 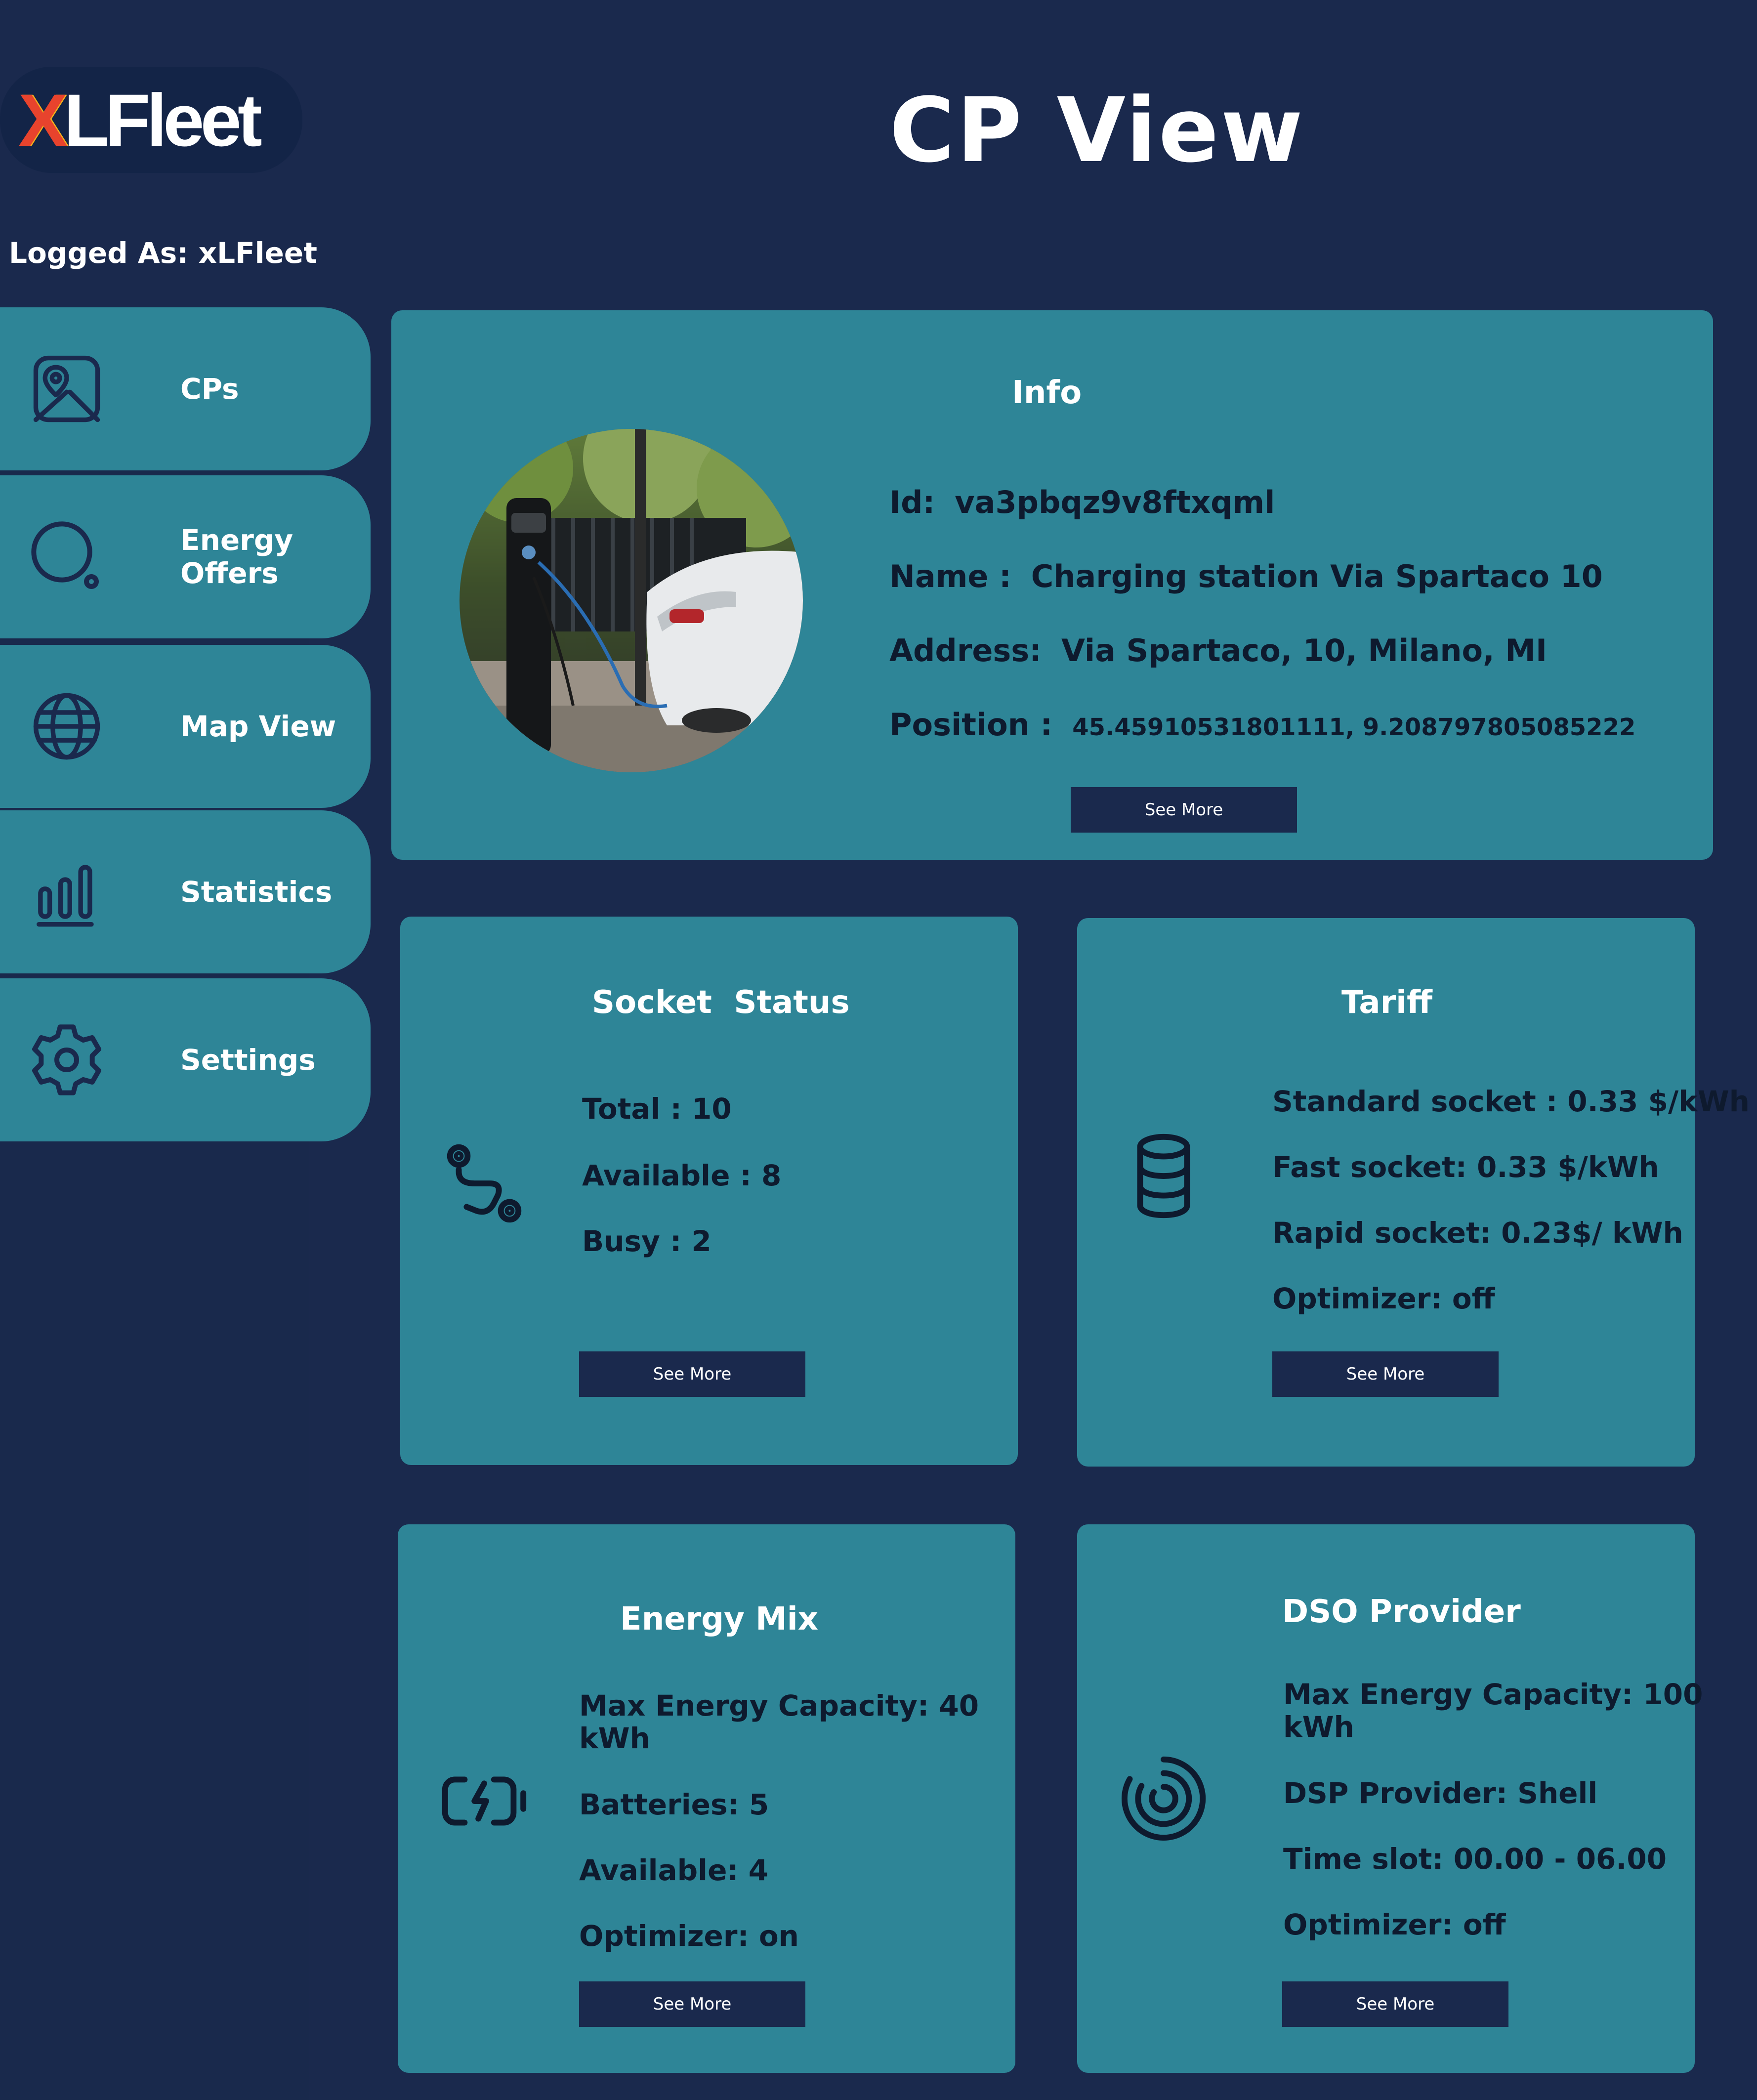 I want to click on socket-busy: Busy : 2, so click(x=646, y=1241).